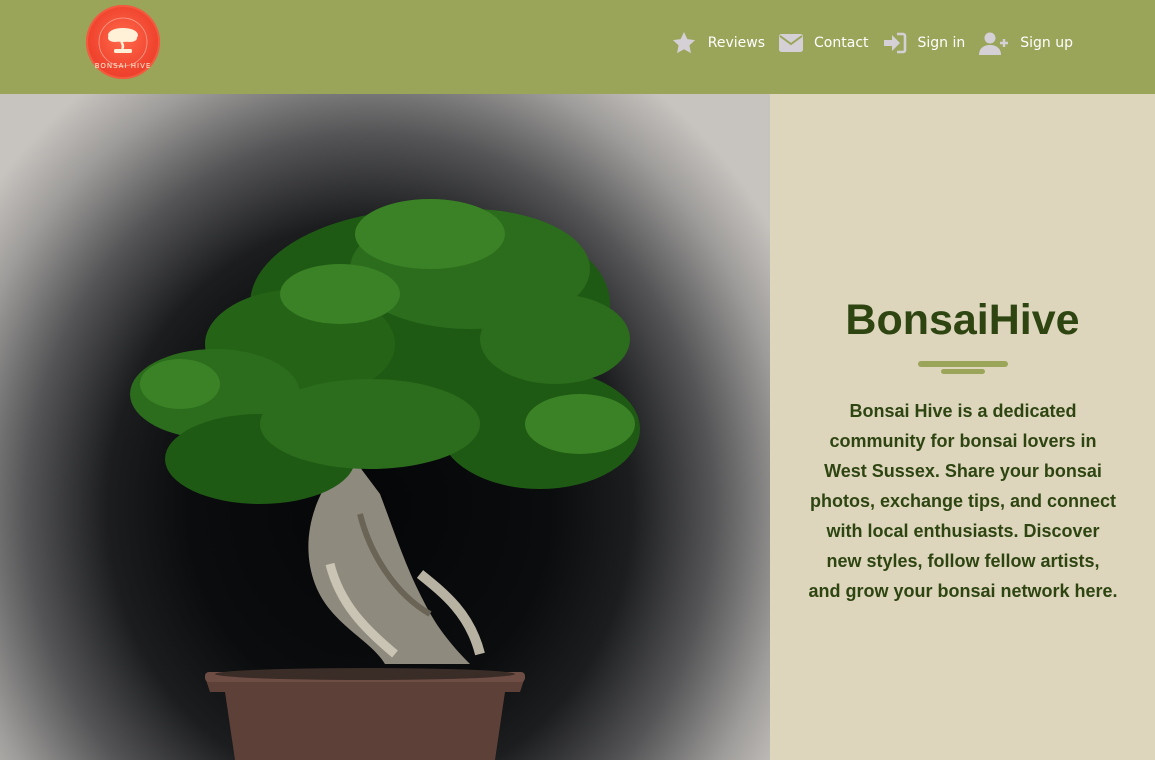  I want to click on nav-reviews-label: Reviews, so click(736, 43).